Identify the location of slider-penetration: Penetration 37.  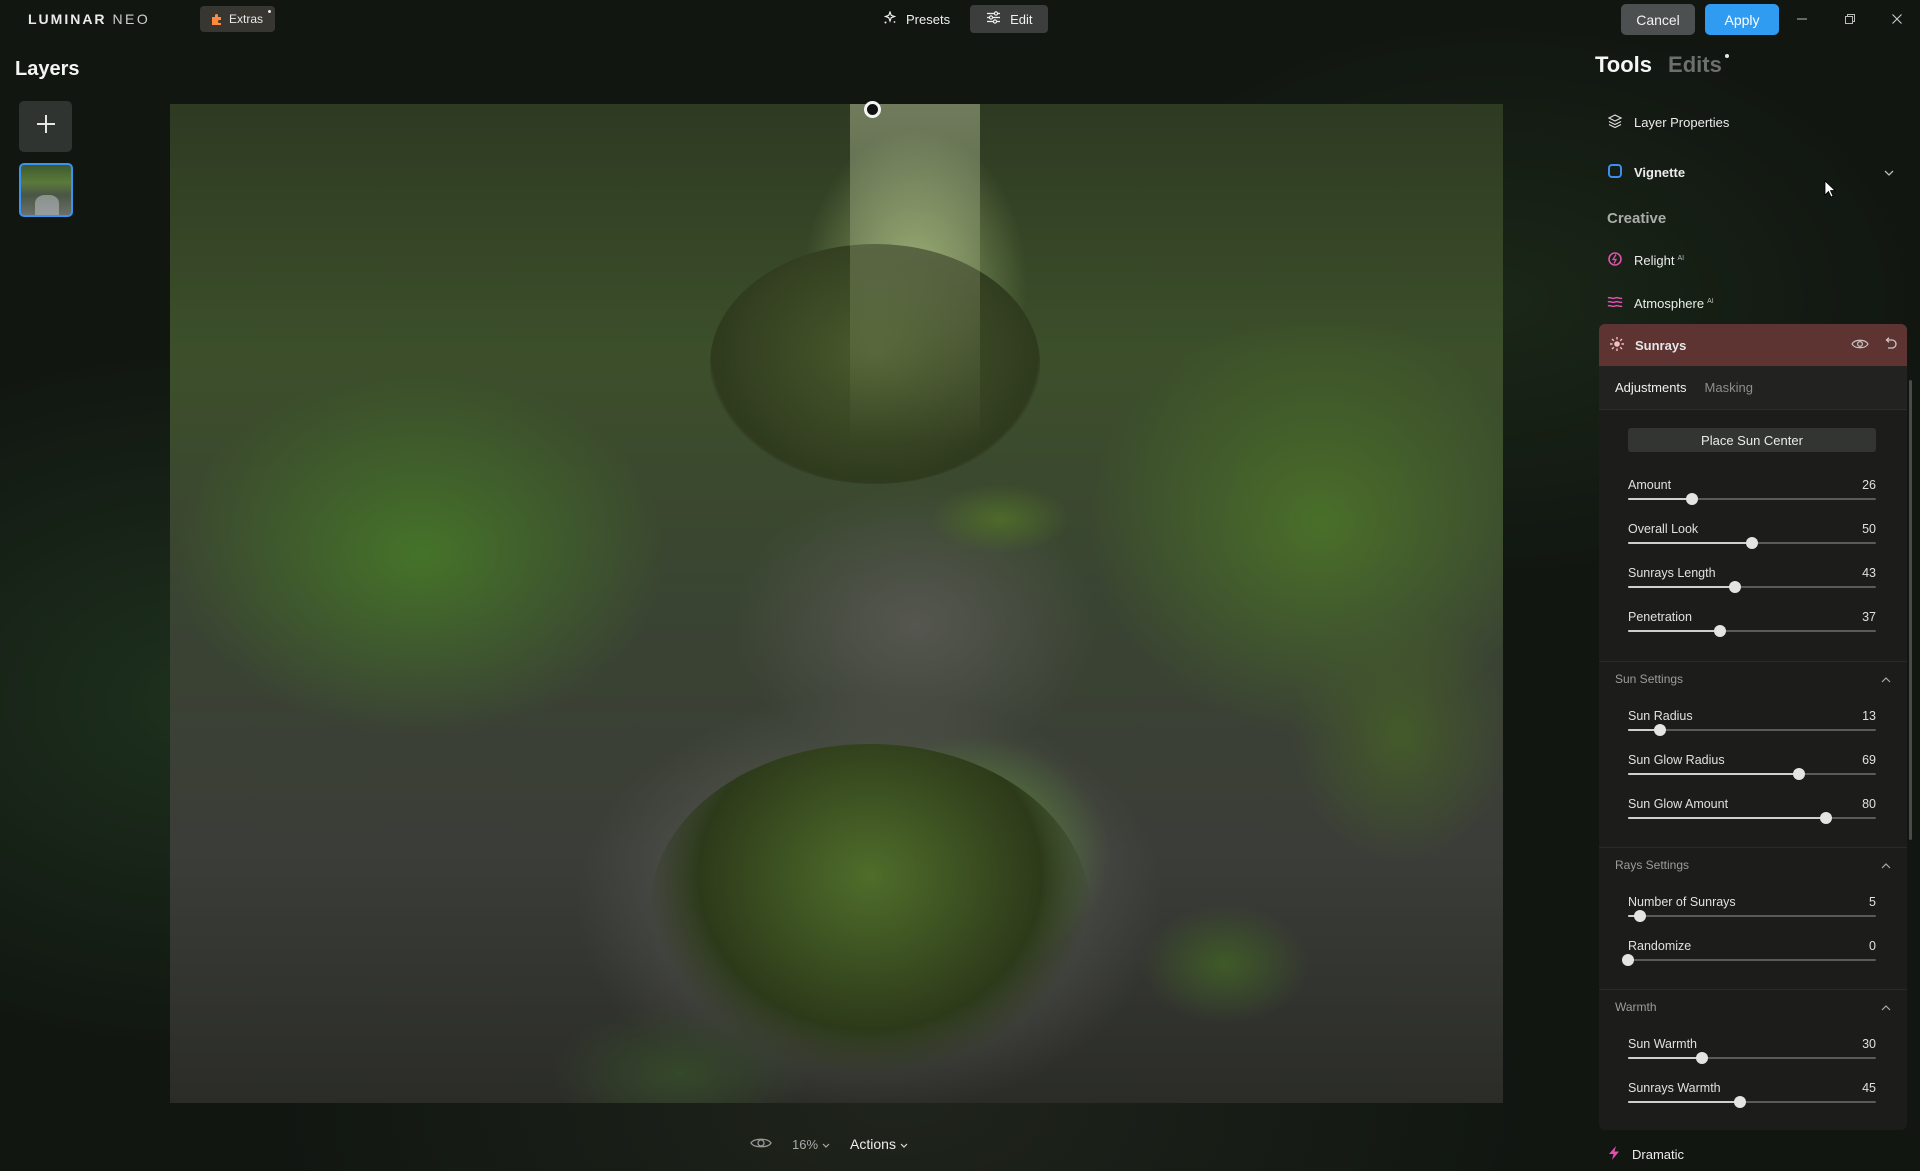
(1752, 626).